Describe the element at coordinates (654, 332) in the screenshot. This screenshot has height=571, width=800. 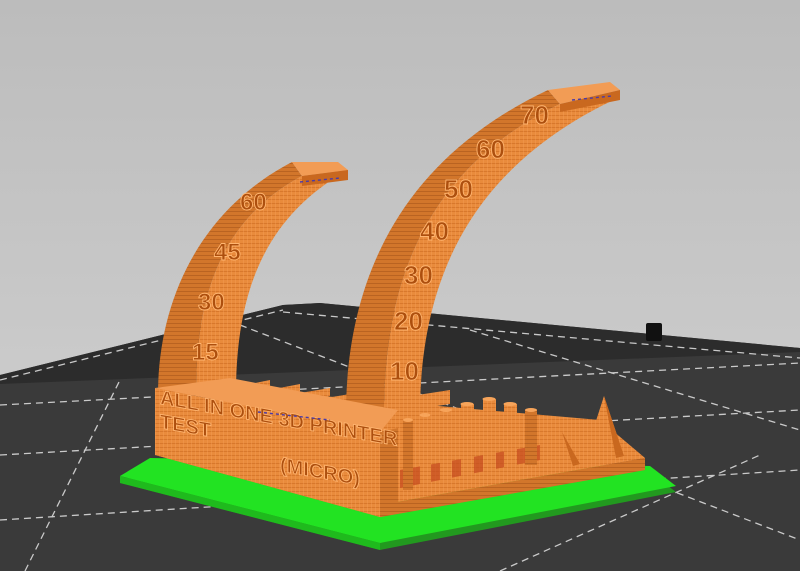
I see `bed-clip` at that location.